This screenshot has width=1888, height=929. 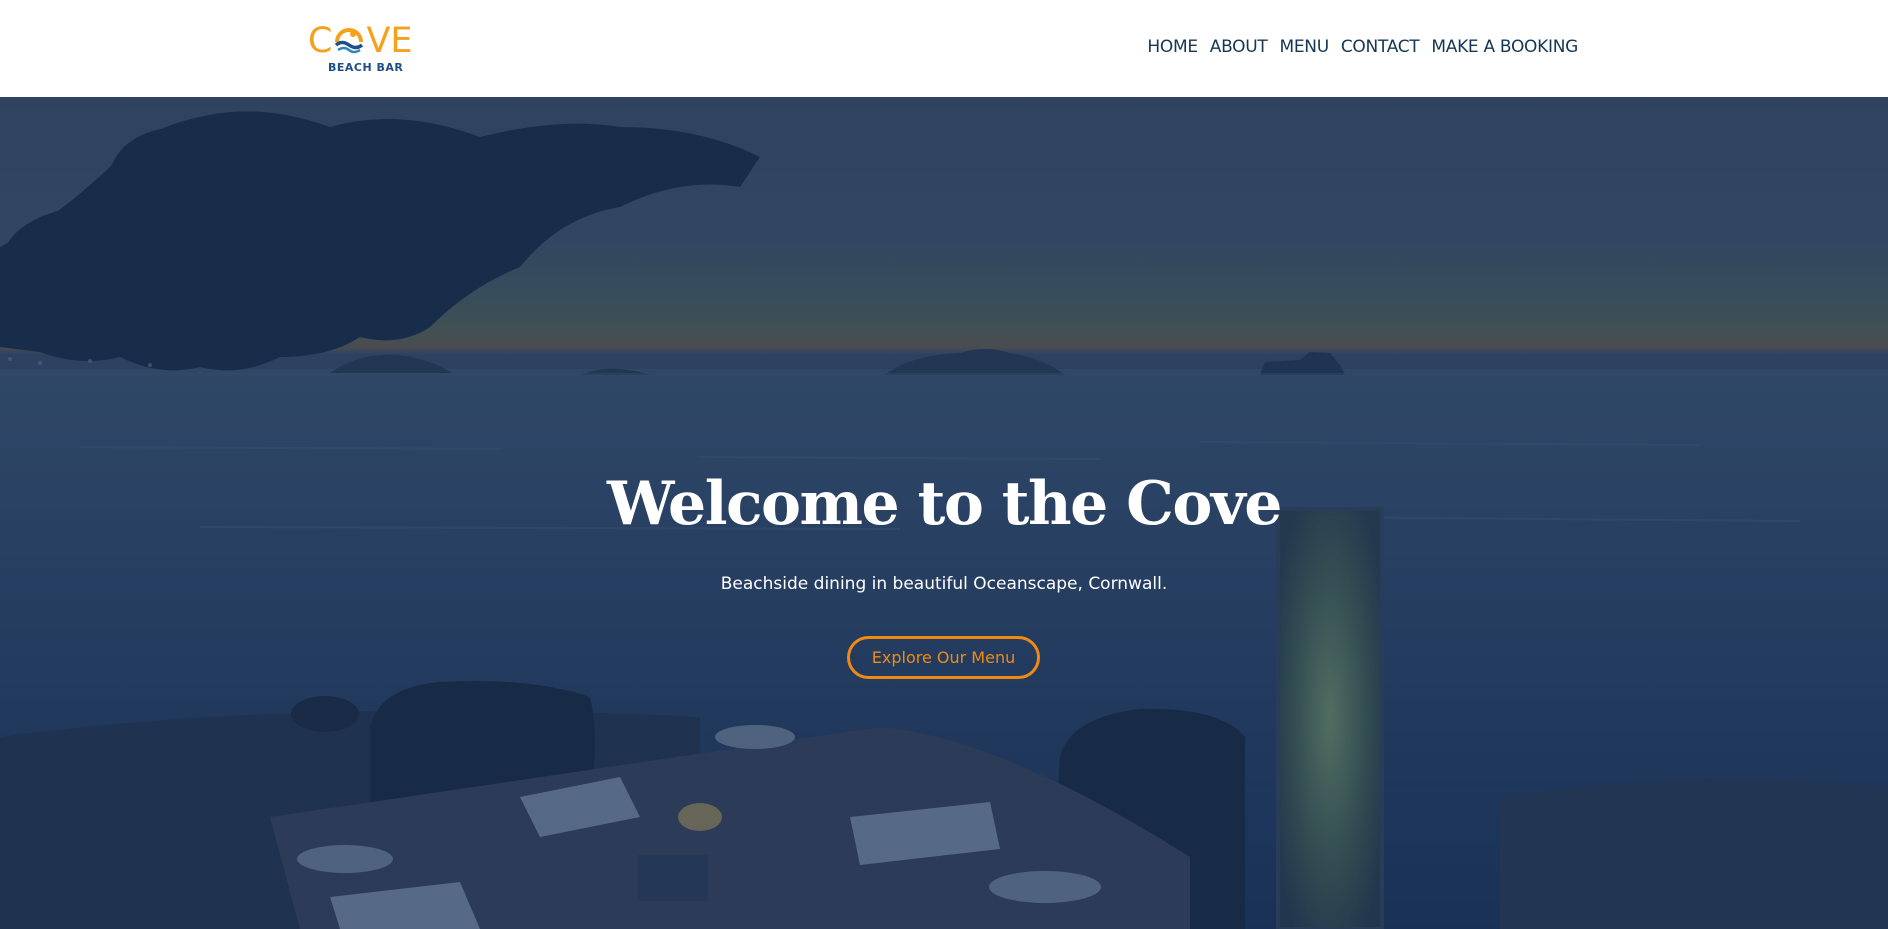 I want to click on nav-item-menu: MENU, so click(x=1303, y=47).